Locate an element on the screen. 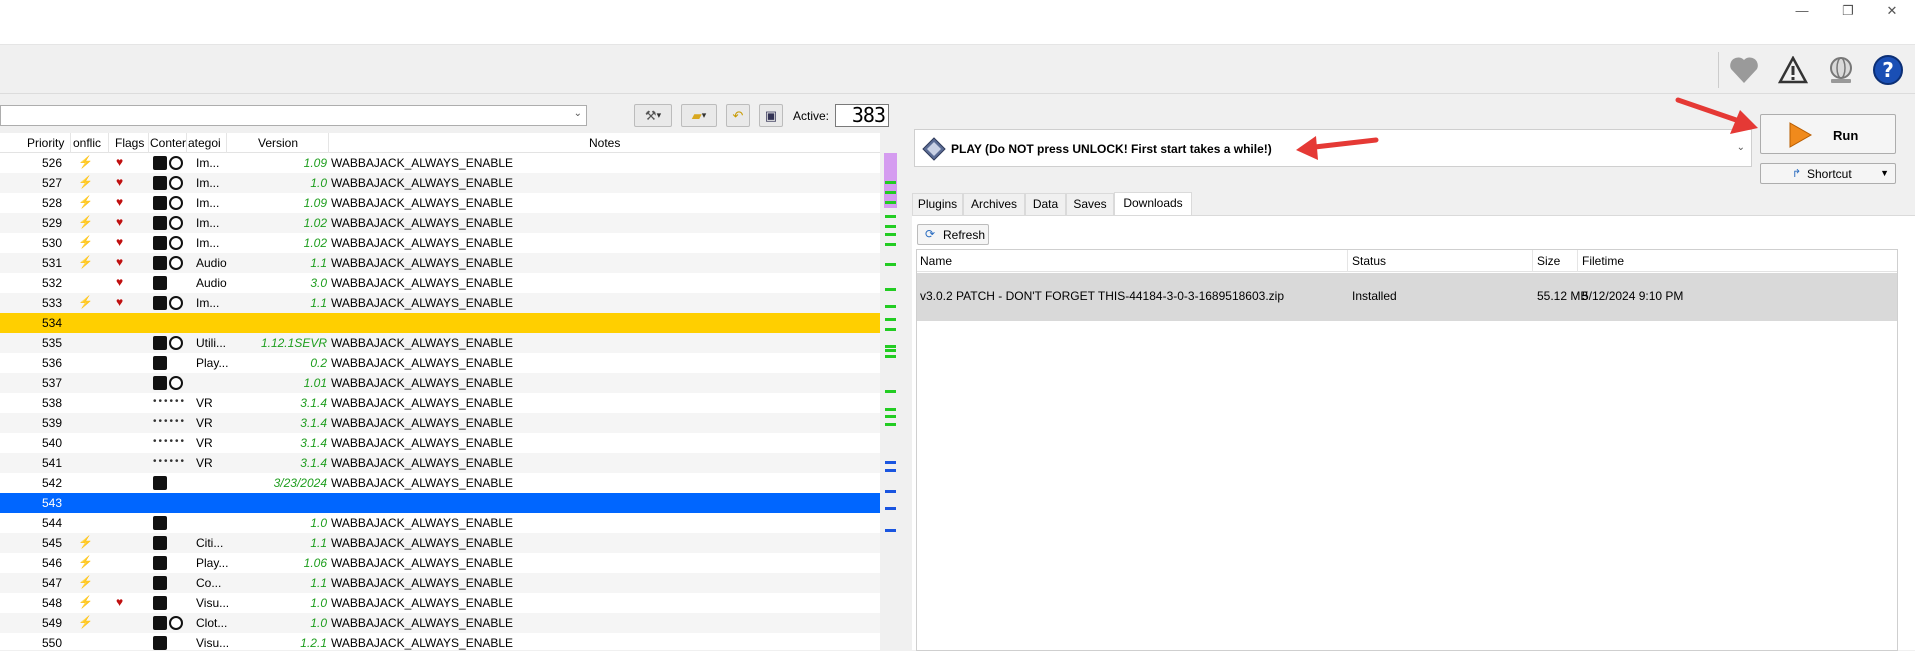 This screenshot has height=651, width=1915. mod-row: 533 ⚡ ♥ Im... 1.1 WABBAJACK_ALWAYS_ENABLE is located at coordinates (440, 303).